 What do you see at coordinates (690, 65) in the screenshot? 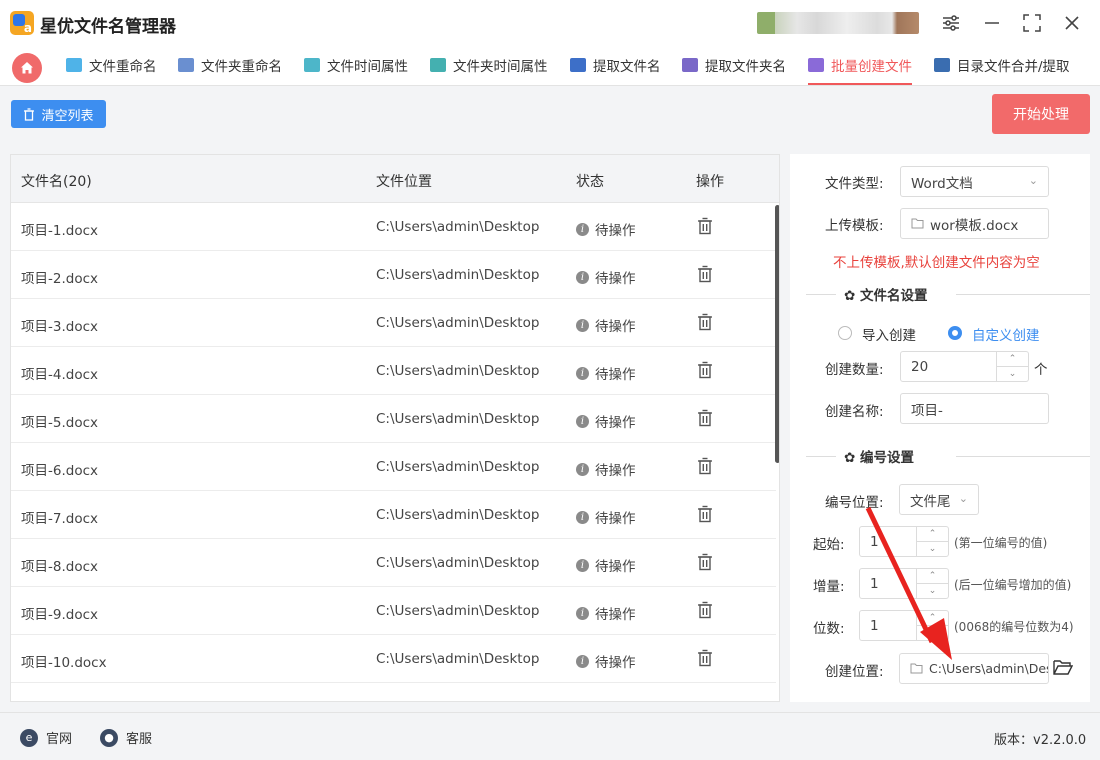
I see `extract-foldername-icon` at bounding box center [690, 65].